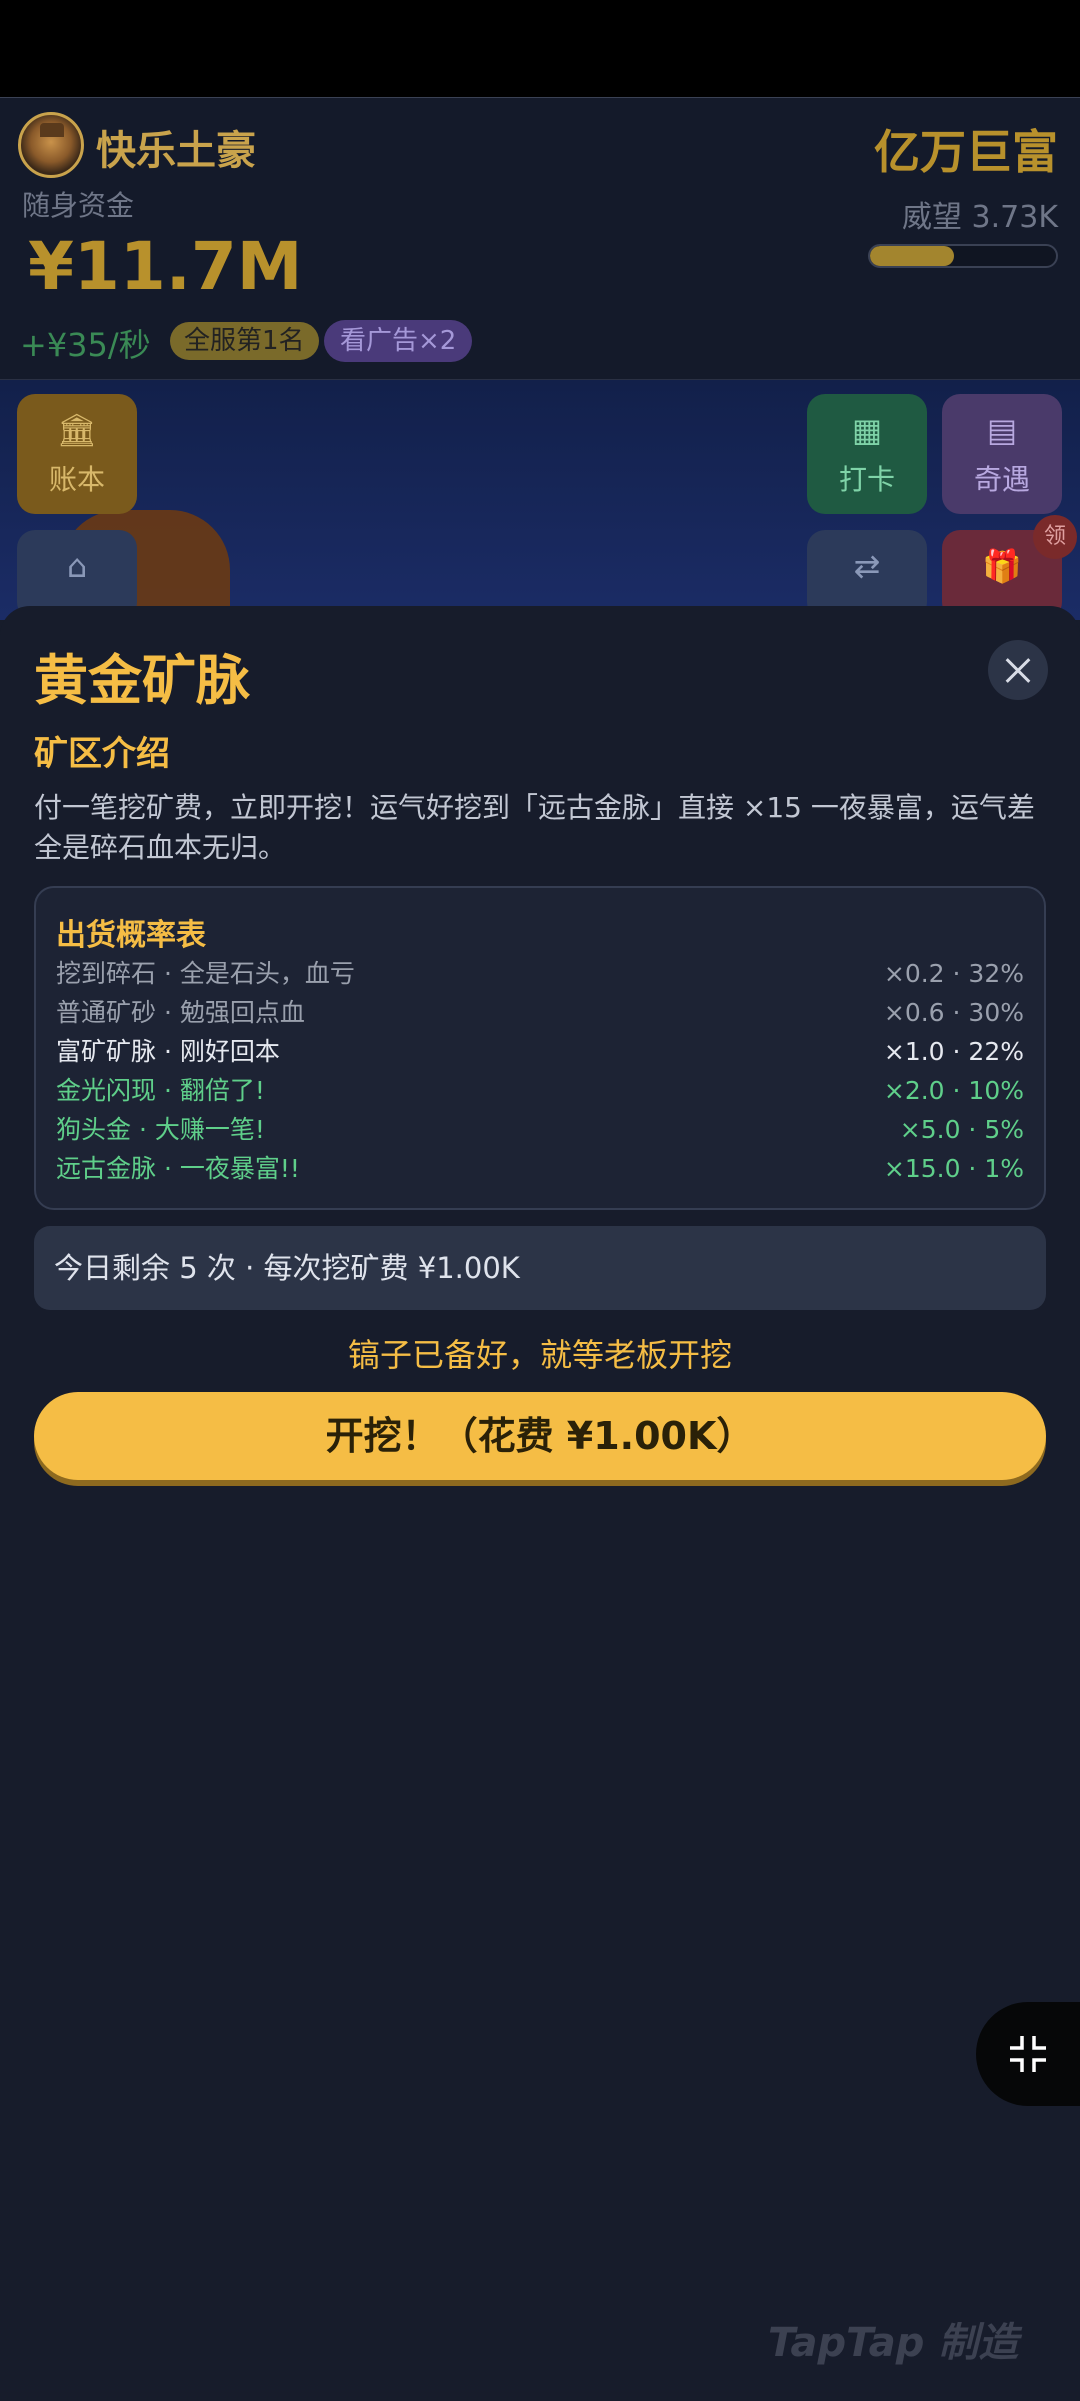 The width and height of the screenshot is (1080, 2401). I want to click on calendar-icon: ▦, so click(867, 430).